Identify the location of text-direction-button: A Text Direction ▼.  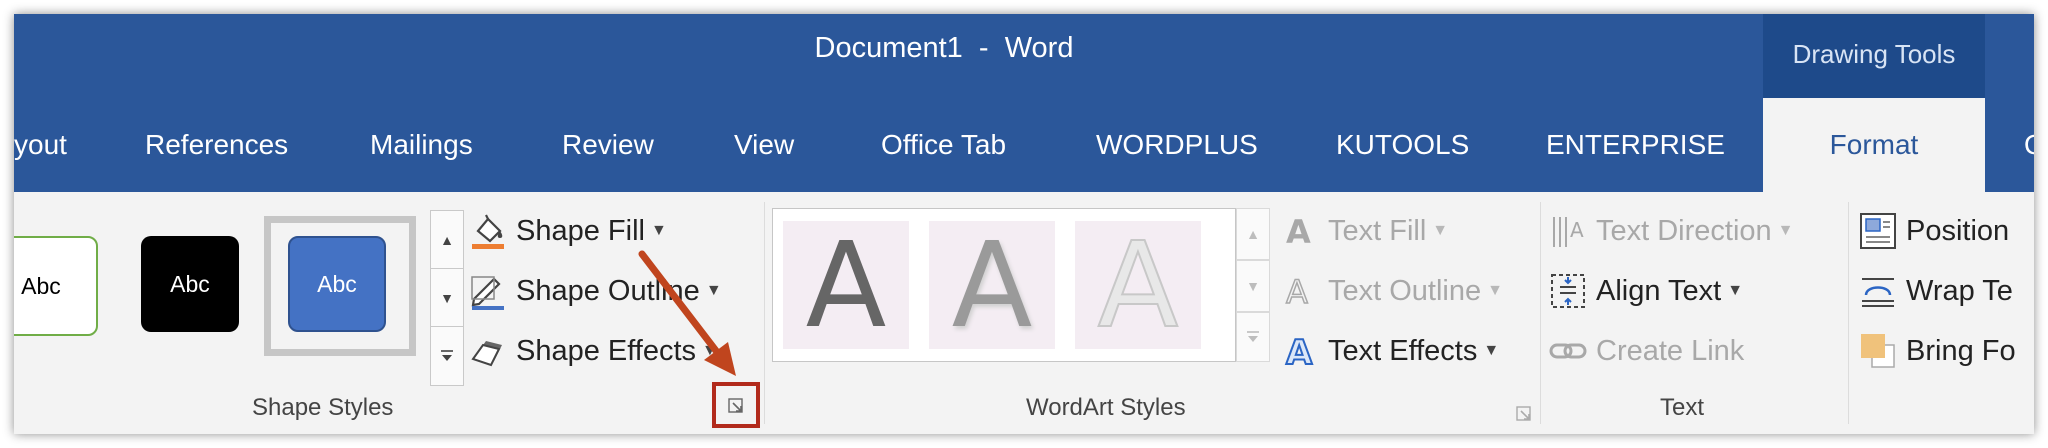
(1671, 231).